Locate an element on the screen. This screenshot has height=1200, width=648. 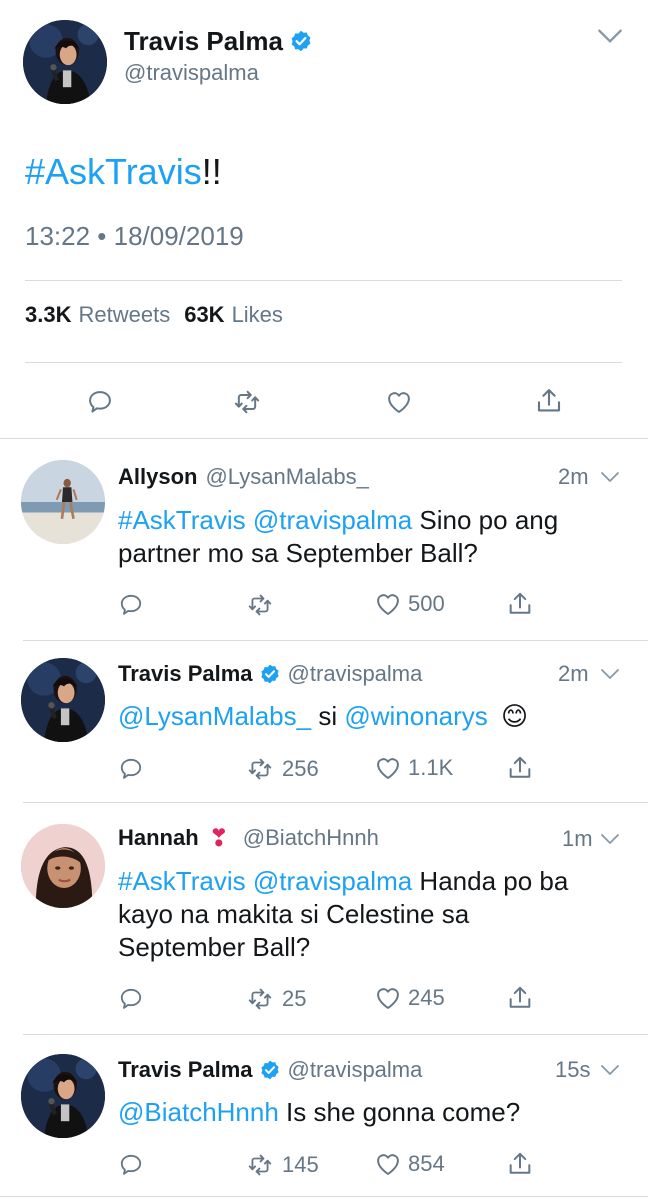
reply-header: Allyson @LysanMalabs_ is located at coordinates (243, 477).